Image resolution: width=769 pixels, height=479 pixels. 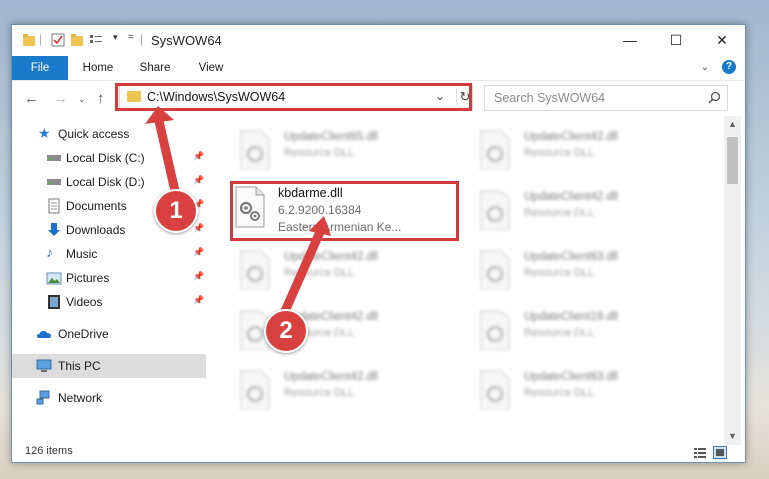 What do you see at coordinates (301, 275) in the screenshot?
I see `arrow-2-shaft` at bounding box center [301, 275].